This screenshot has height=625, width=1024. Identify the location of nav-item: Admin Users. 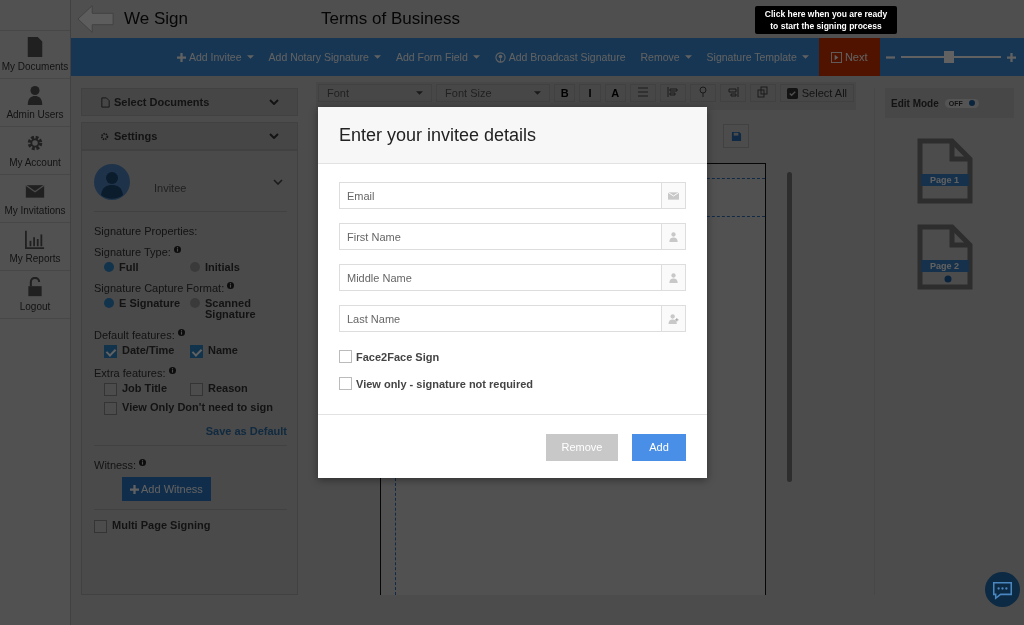
(35, 103).